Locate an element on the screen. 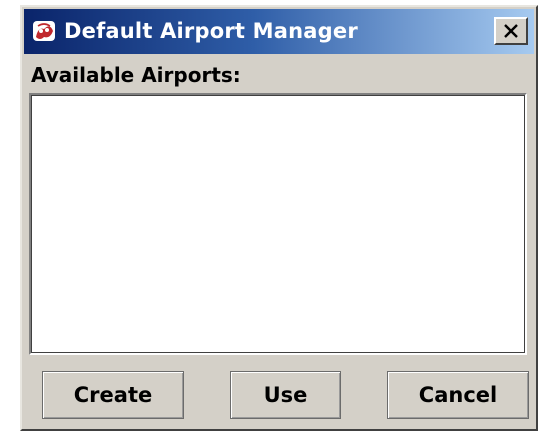 The image size is (558, 435). close-button is located at coordinates (511, 31).